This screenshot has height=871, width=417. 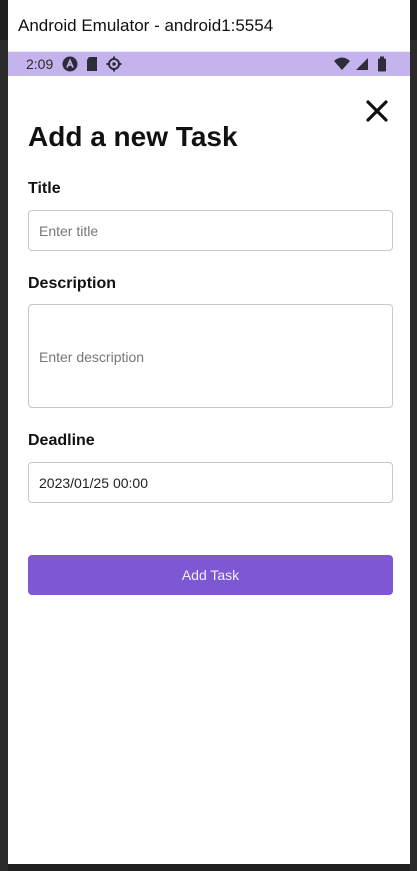 What do you see at coordinates (210, 482) in the screenshot?
I see `deadline-input` at bounding box center [210, 482].